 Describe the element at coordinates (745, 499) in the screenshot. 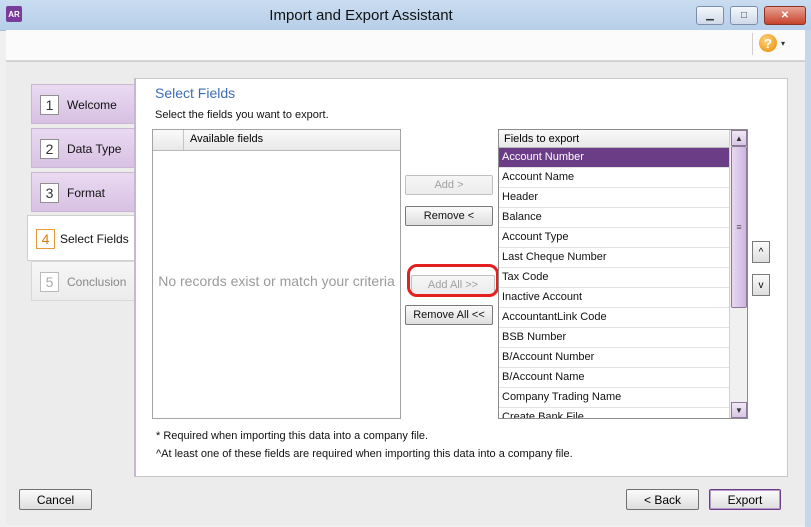

I see `export-button: Export` at that location.